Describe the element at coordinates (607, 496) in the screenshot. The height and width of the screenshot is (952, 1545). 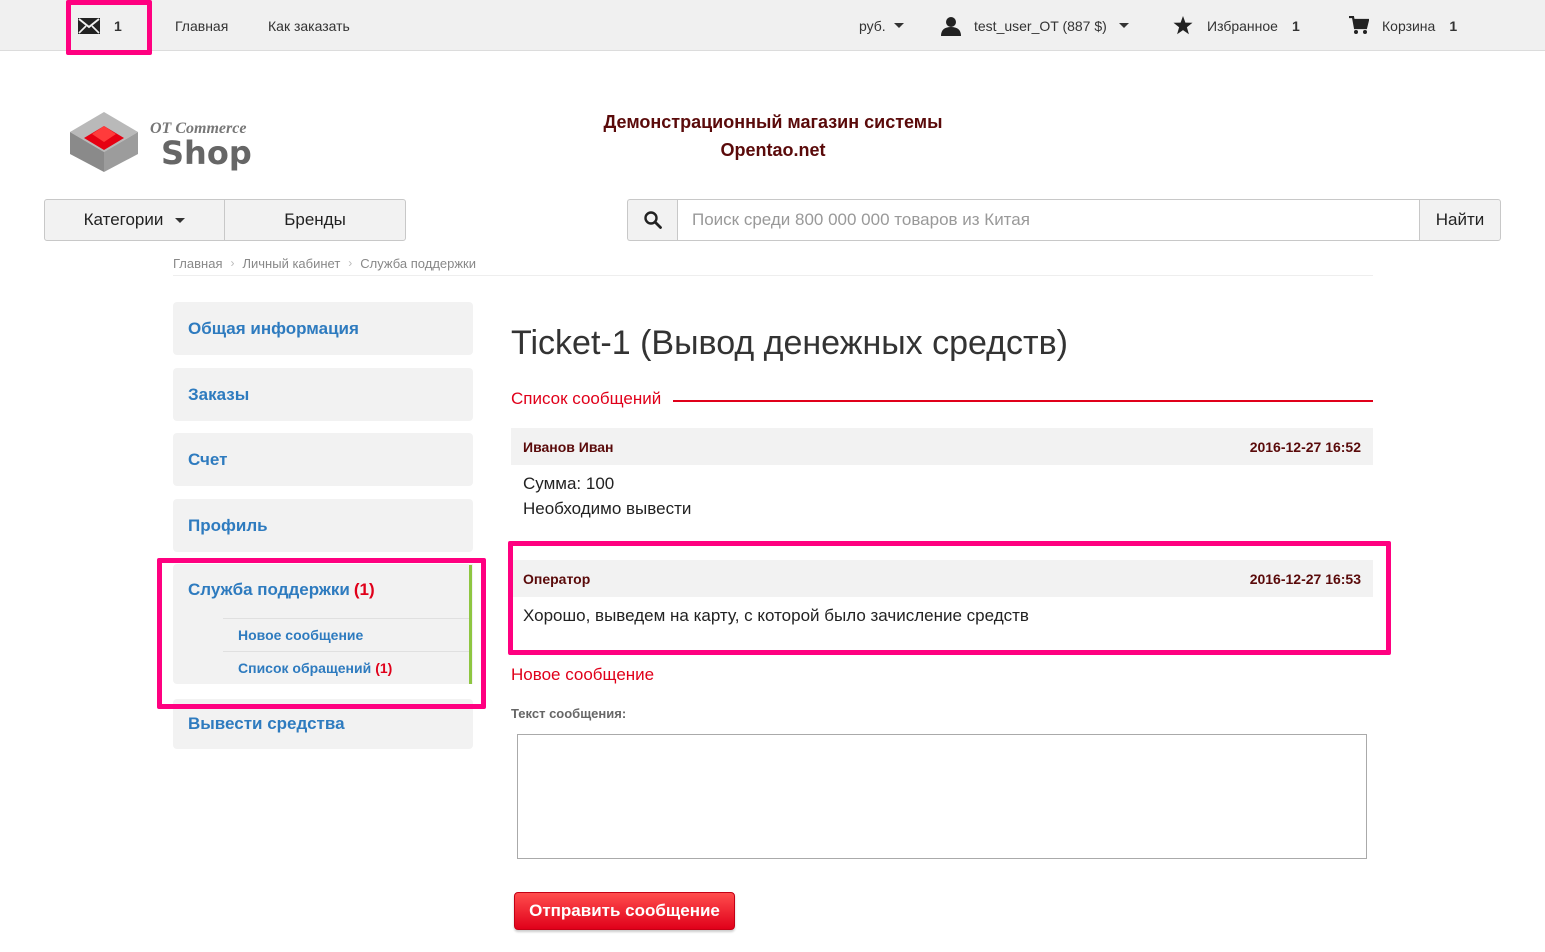
I see `message-body: Сумма: 100 Необходимо вывести` at that location.